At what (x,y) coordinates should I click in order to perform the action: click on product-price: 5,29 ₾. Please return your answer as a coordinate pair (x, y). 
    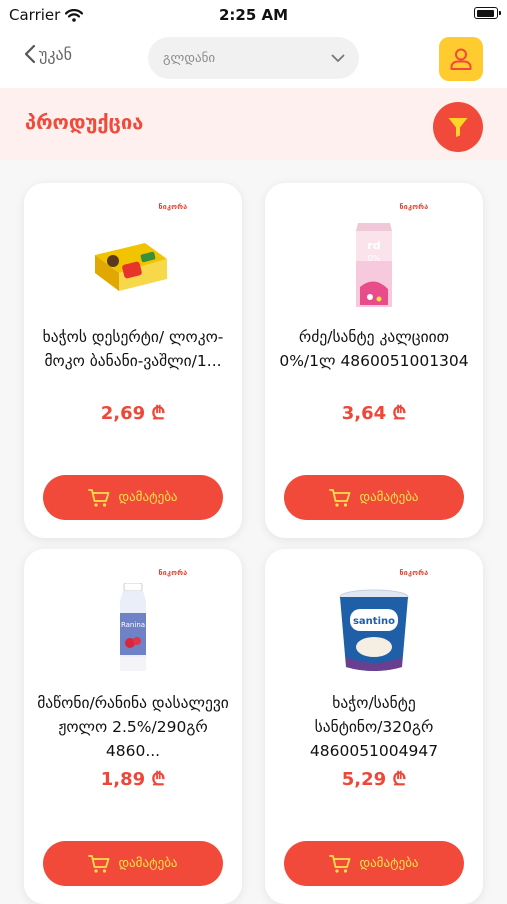
    Looking at the image, I should click on (374, 779).